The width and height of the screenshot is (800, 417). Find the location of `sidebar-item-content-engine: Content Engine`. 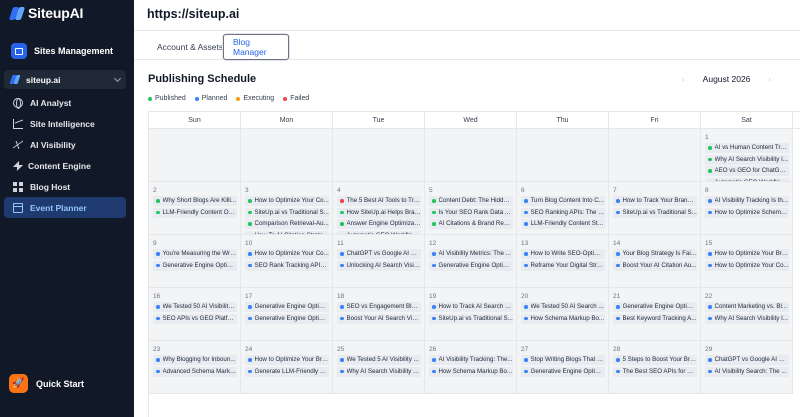

sidebar-item-content-engine: Content Engine is located at coordinates (65, 165).